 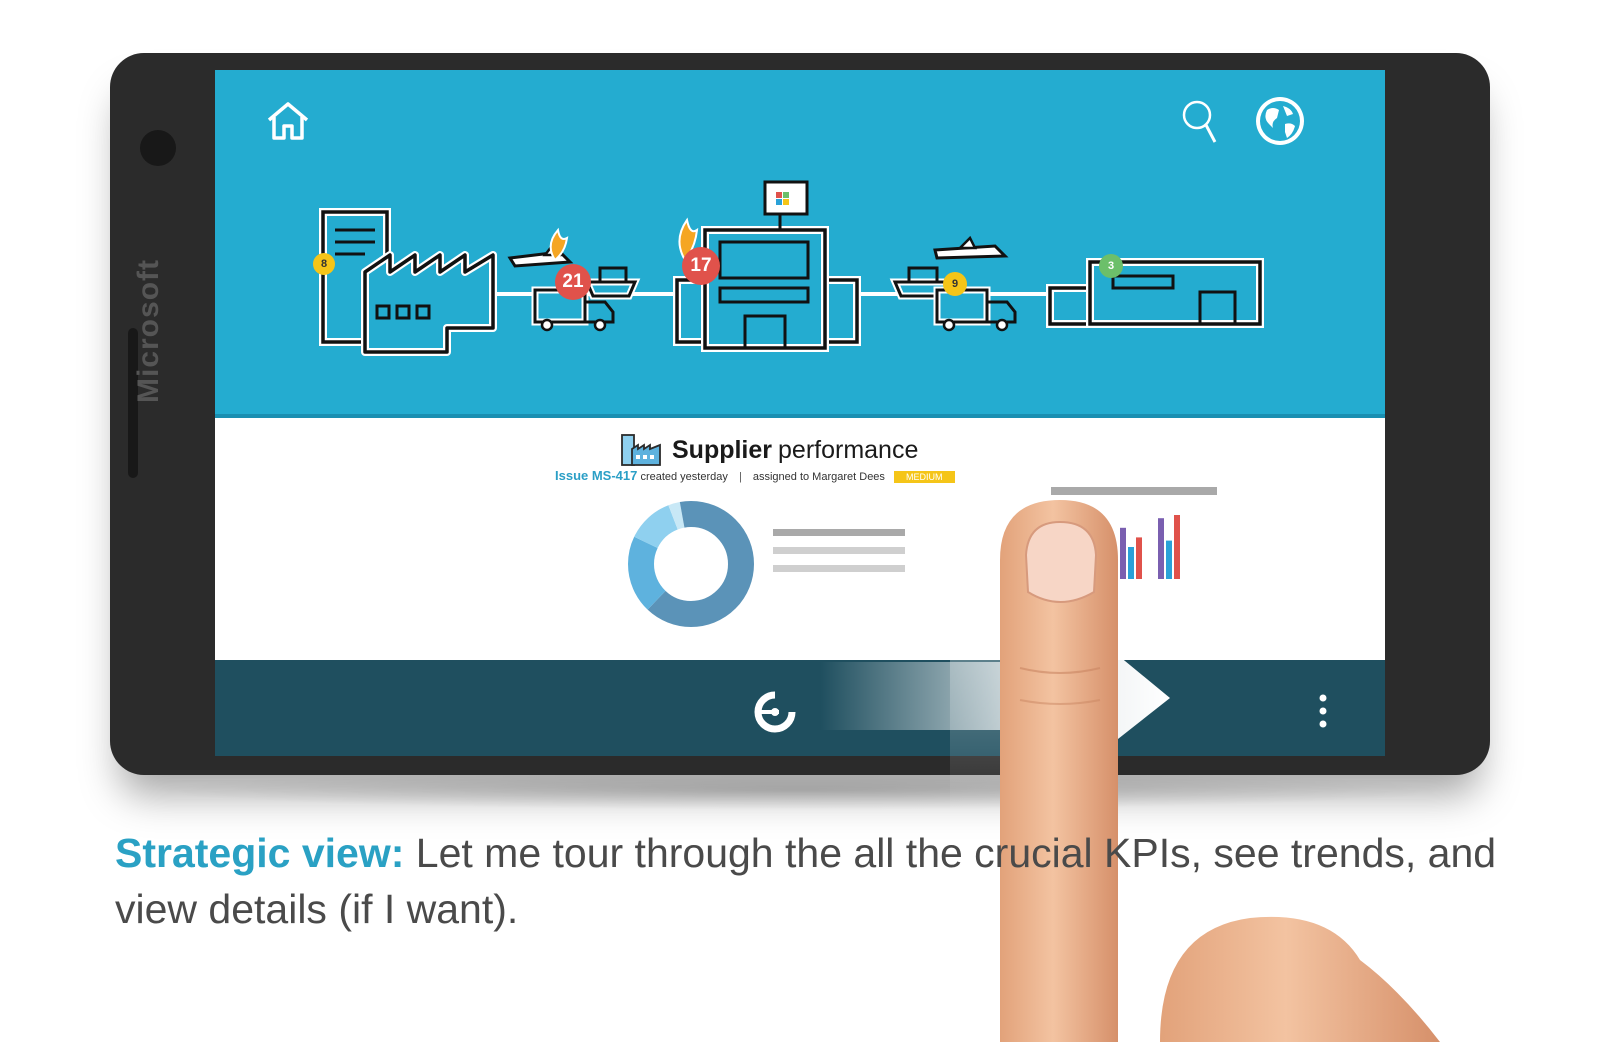 I want to click on warehouse-icon, so click(x=1155, y=293).